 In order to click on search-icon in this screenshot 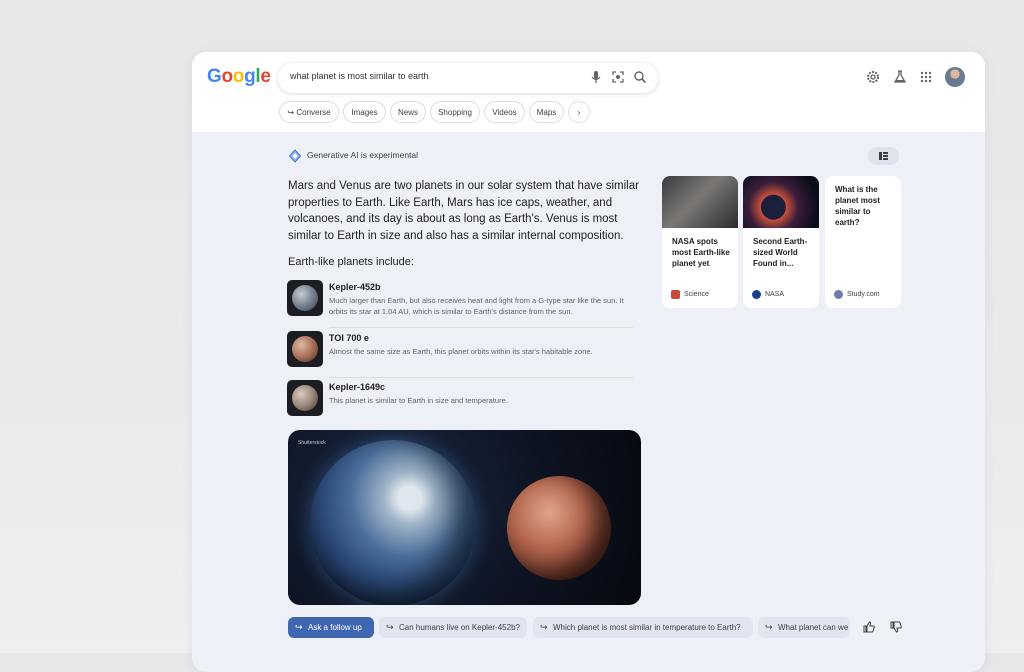, I will do `click(640, 77)`.